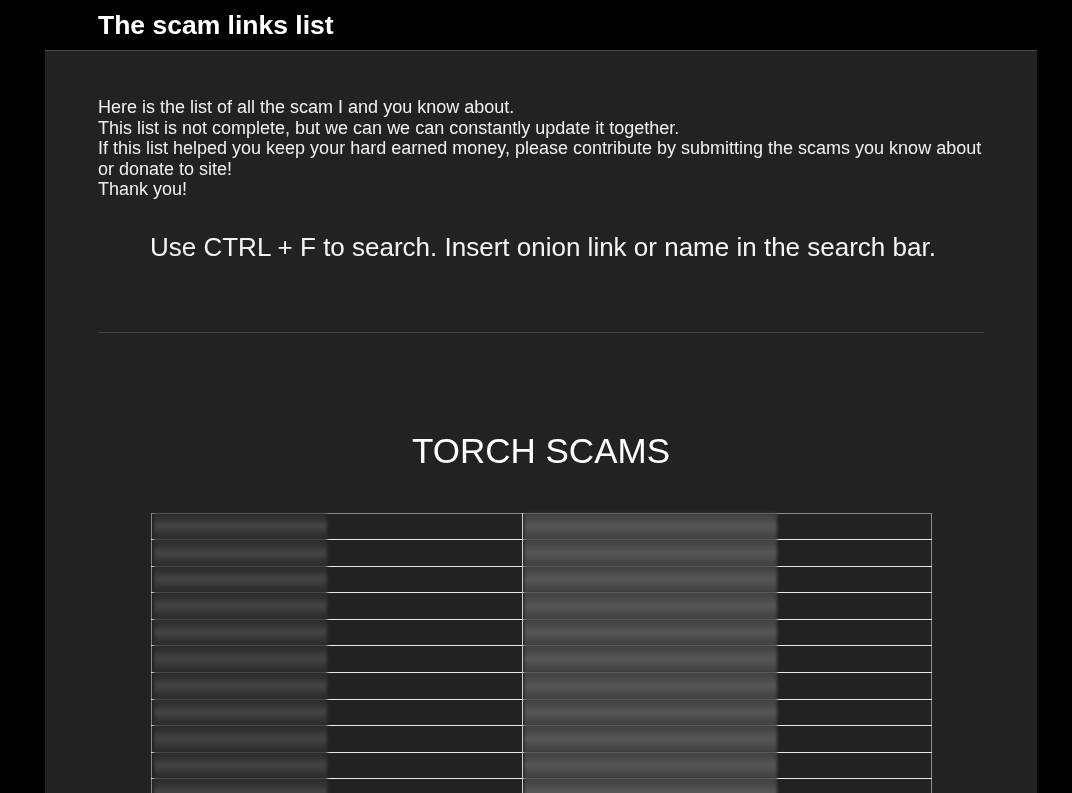 The height and width of the screenshot is (793, 1072). What do you see at coordinates (543, 246) in the screenshot?
I see `search-hint-text: Use CTRL + F to search. Insert onion link or name in the search bar.` at bounding box center [543, 246].